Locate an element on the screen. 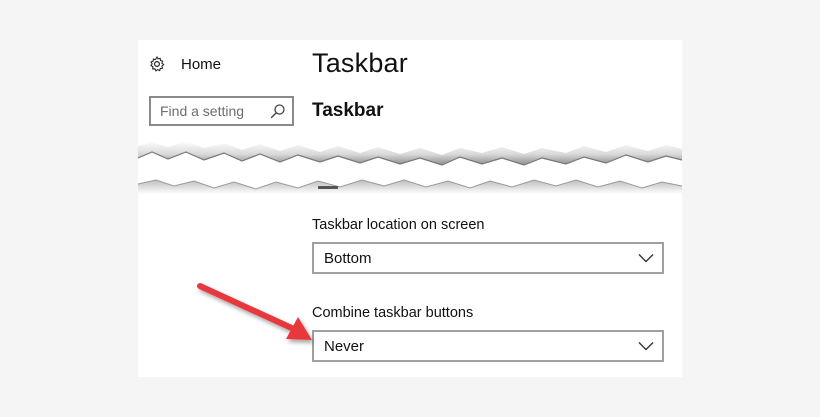 The width and height of the screenshot is (820, 417). gear-icon is located at coordinates (157, 64).